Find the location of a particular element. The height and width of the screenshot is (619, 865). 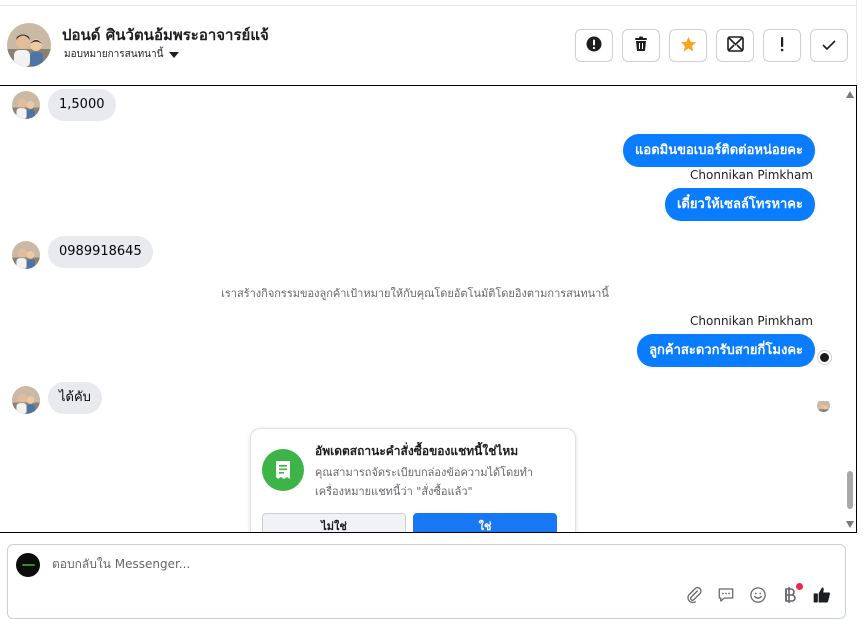

incoming-message: 0989918645 is located at coordinates (100, 252).